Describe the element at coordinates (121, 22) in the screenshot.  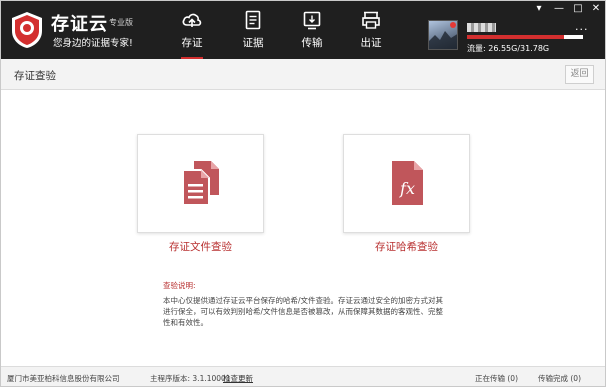
I see `app-edition: 专业版` at that location.